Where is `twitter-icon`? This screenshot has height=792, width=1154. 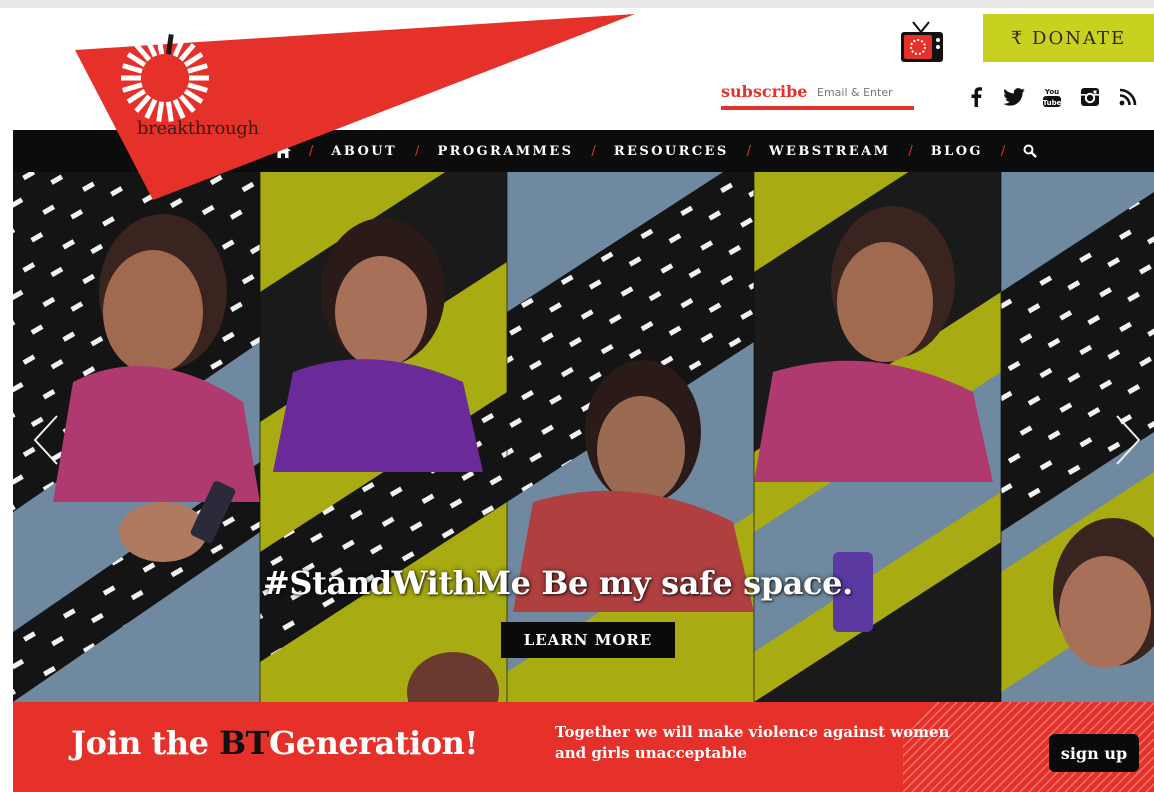
twitter-icon is located at coordinates (1014, 97).